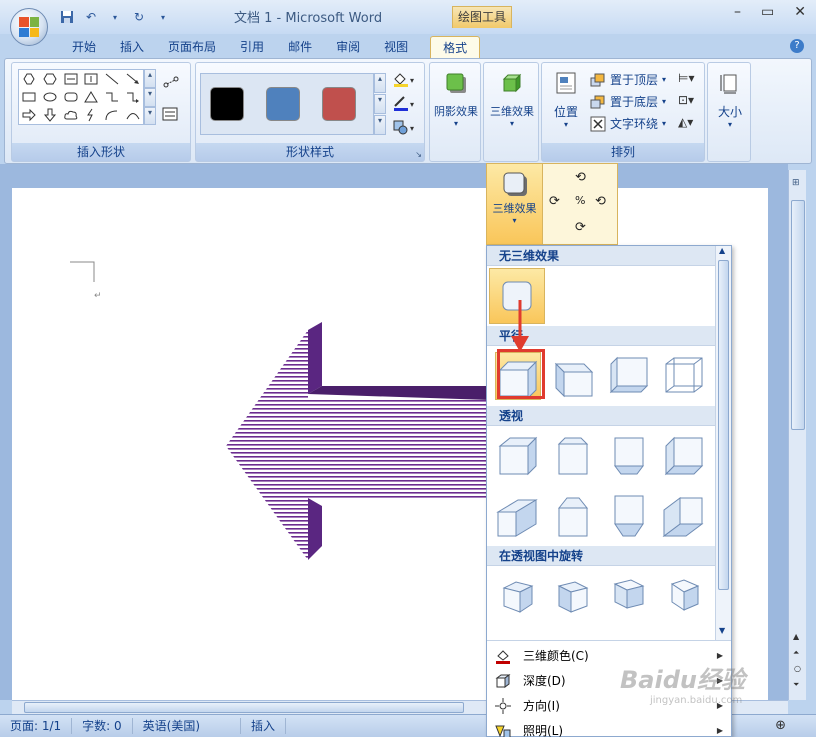  Describe the element at coordinates (170, 115) in the screenshot. I see `draw-textbox-icon` at that location.